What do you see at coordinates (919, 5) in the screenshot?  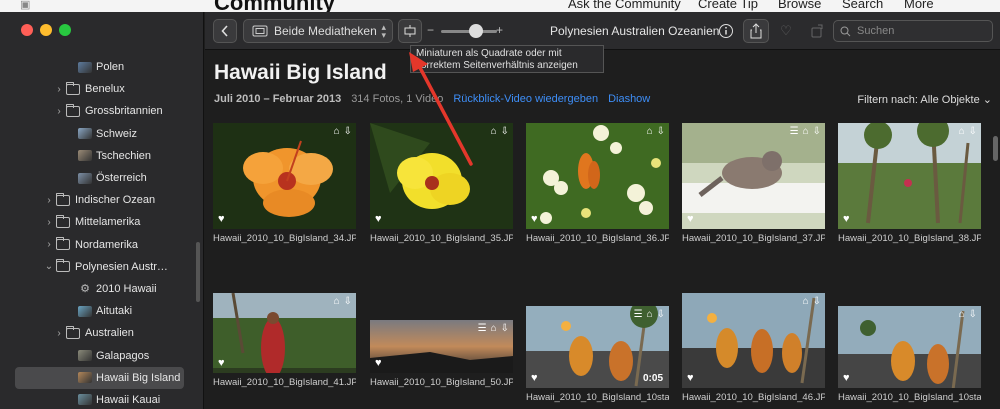 I see `bg-nav-more: More` at bounding box center [919, 5].